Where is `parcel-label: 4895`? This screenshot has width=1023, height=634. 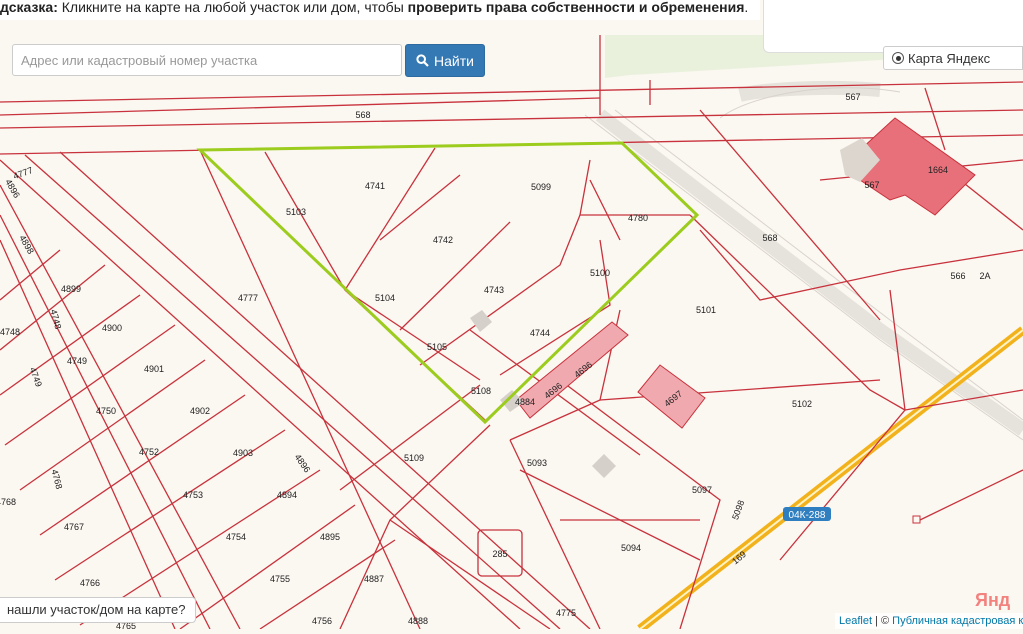
parcel-label: 4895 is located at coordinates (330, 537).